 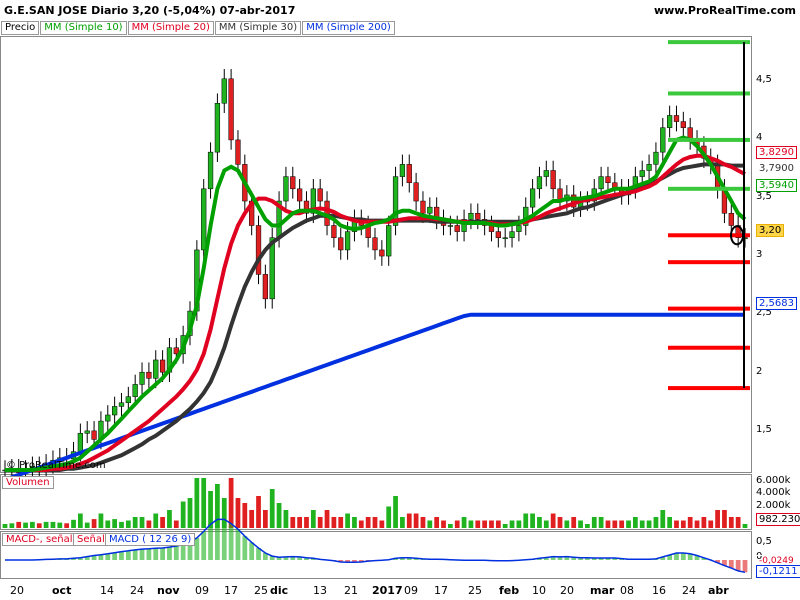 What do you see at coordinates (28, 482) in the screenshot?
I see `volume-tag: Volumen` at bounding box center [28, 482].